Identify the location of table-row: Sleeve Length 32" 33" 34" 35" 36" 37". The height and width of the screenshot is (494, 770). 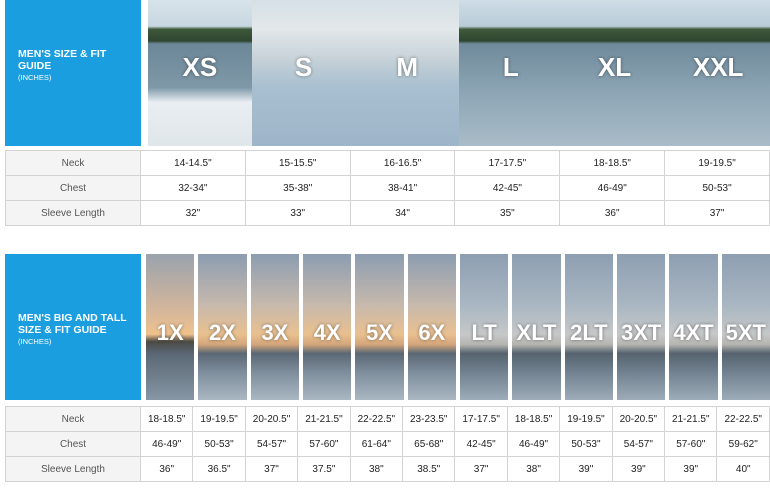
(387, 213).